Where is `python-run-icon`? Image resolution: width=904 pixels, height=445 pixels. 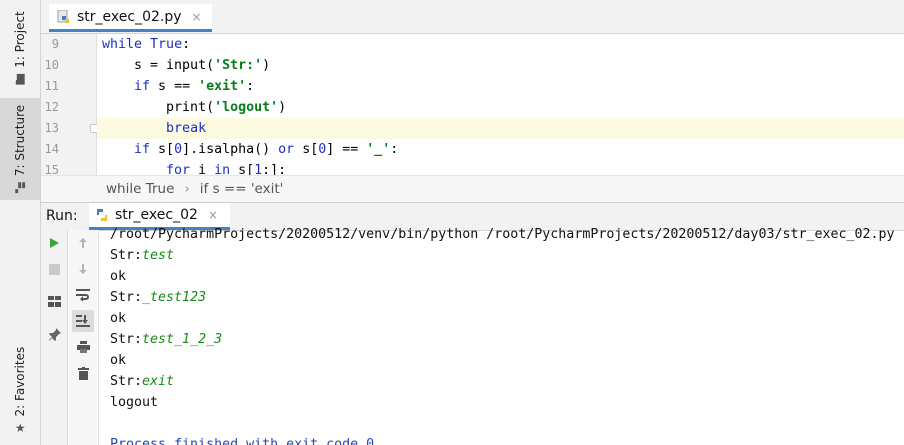
python-run-icon is located at coordinates (102, 215).